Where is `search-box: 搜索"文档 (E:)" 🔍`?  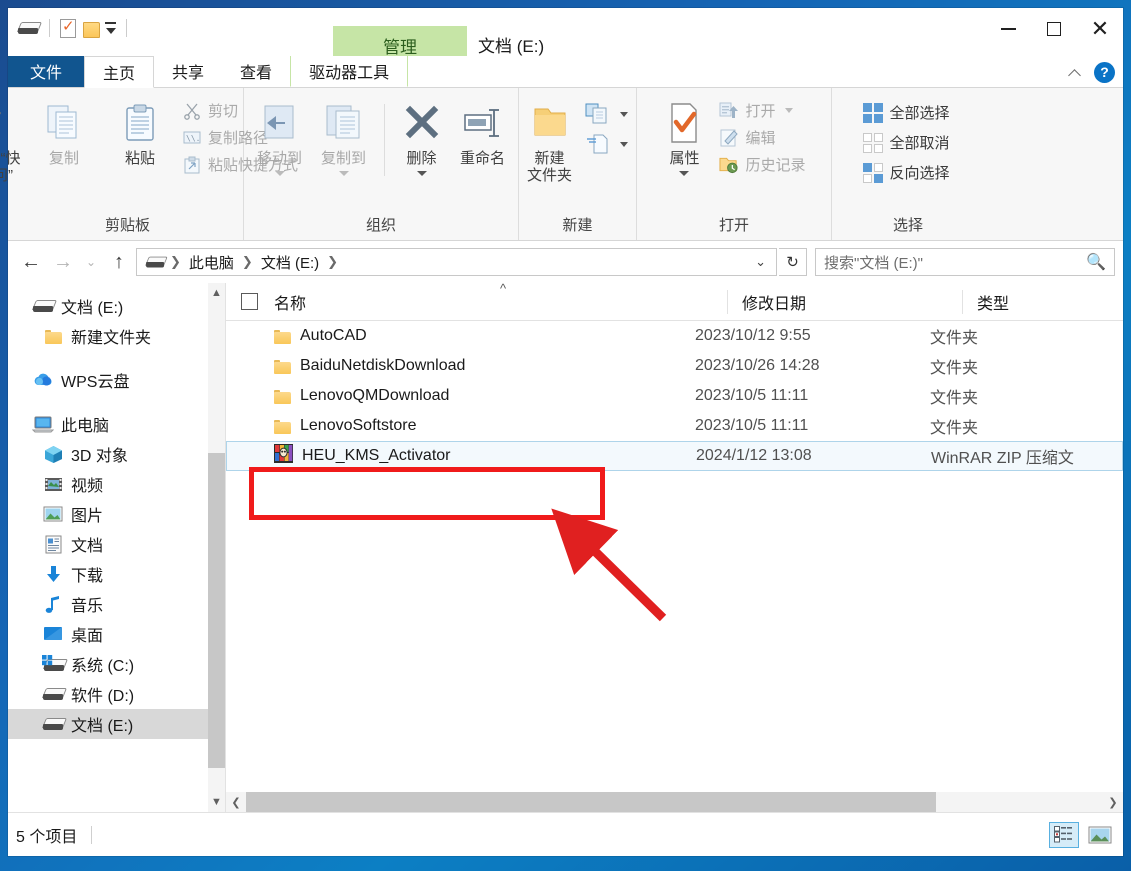 search-box: 搜索"文档 (E:)" 🔍 is located at coordinates (965, 262).